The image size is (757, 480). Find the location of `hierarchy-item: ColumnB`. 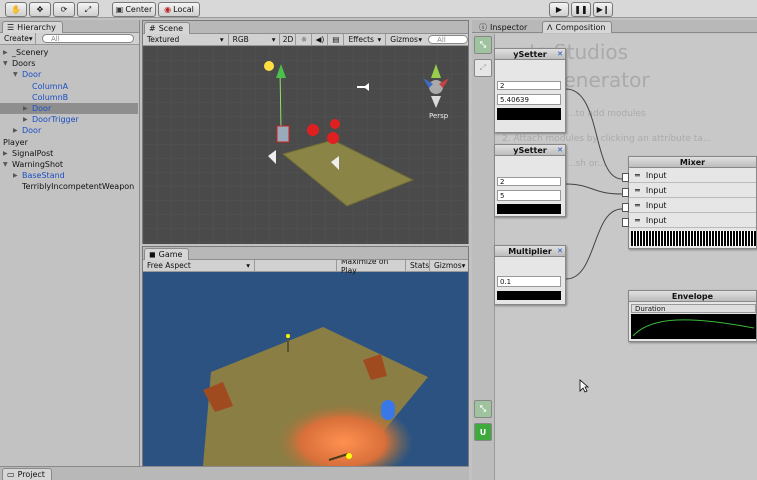

hierarchy-item: ColumnB is located at coordinates (69, 97).